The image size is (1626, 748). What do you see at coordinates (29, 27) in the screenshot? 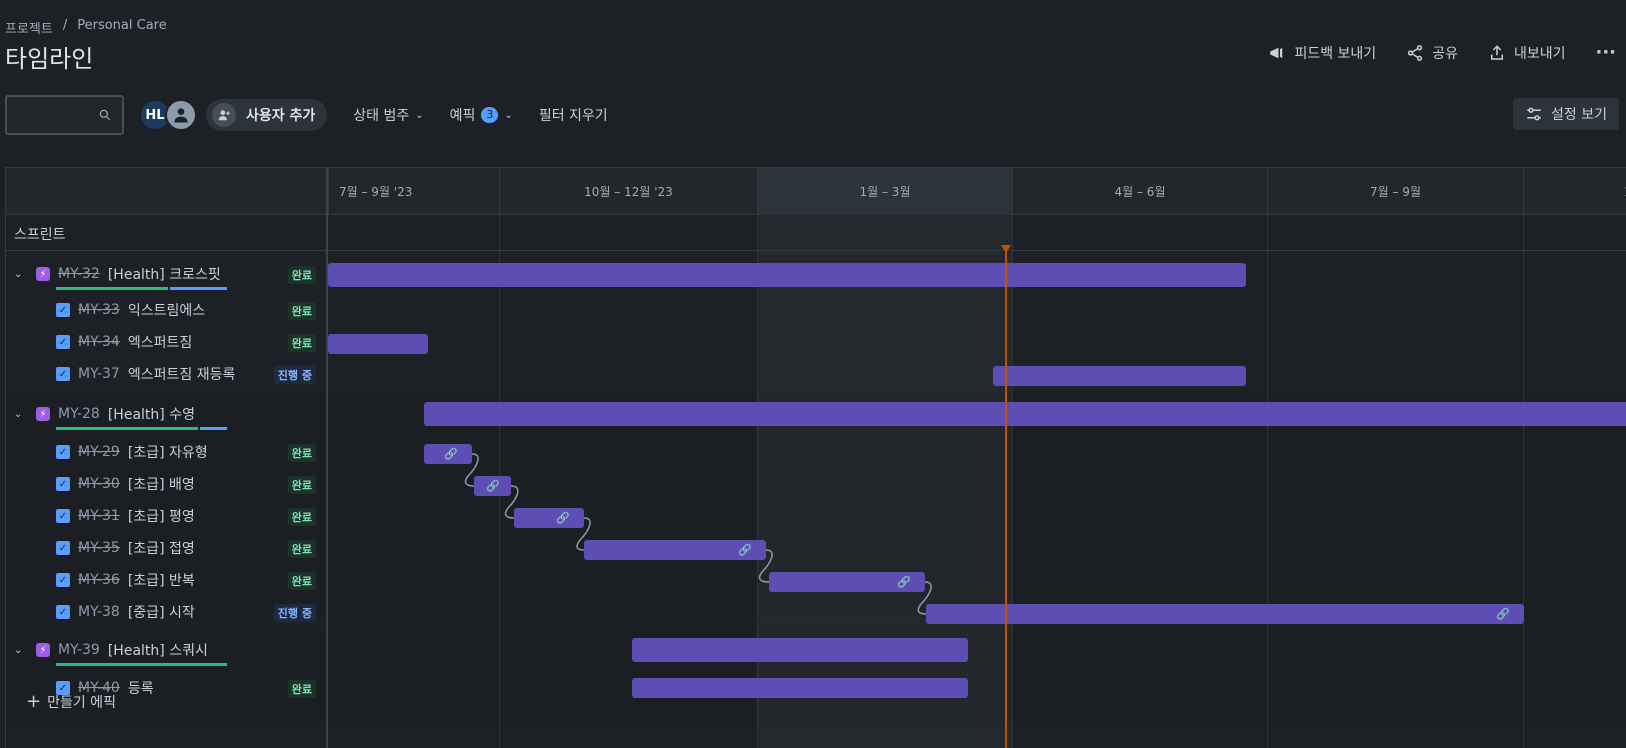
I see `breadcrumb-project: 프로젝트` at bounding box center [29, 27].